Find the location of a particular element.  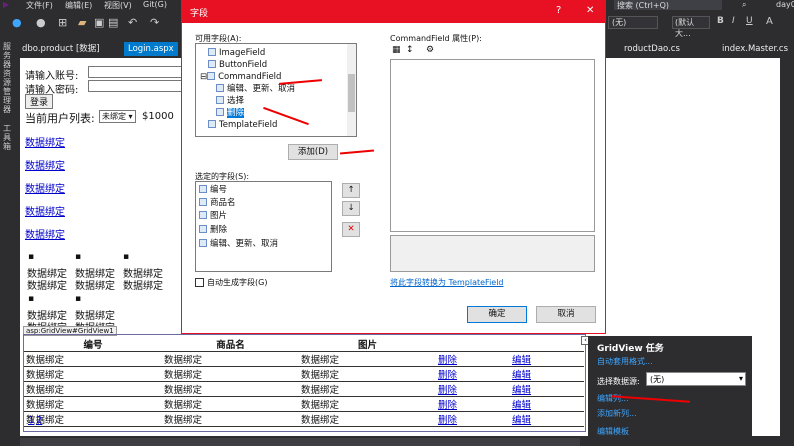

tab-product-data: dbo.product [数据] is located at coordinates (61, 49).